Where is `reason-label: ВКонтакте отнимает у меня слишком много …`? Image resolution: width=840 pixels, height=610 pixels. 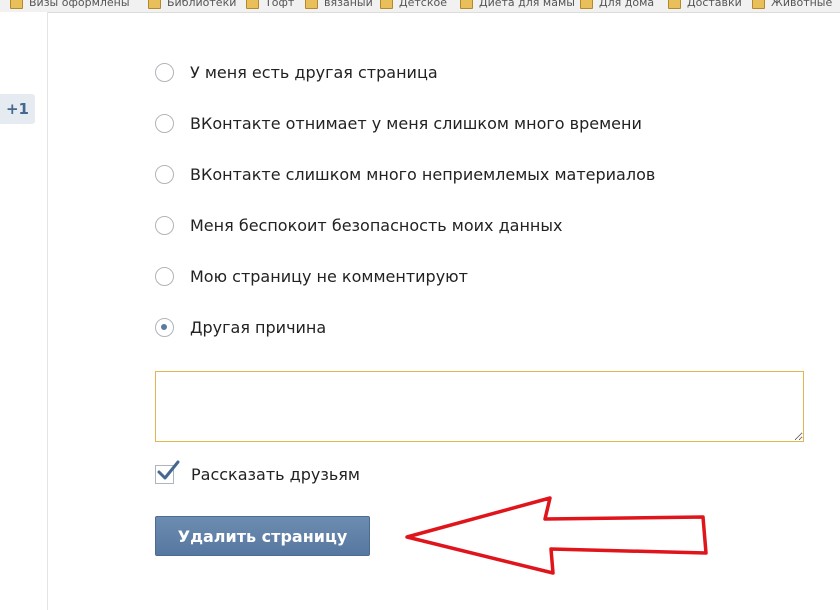
reason-label: ВКонтакте отнимает у меня слишком много … is located at coordinates (416, 123).